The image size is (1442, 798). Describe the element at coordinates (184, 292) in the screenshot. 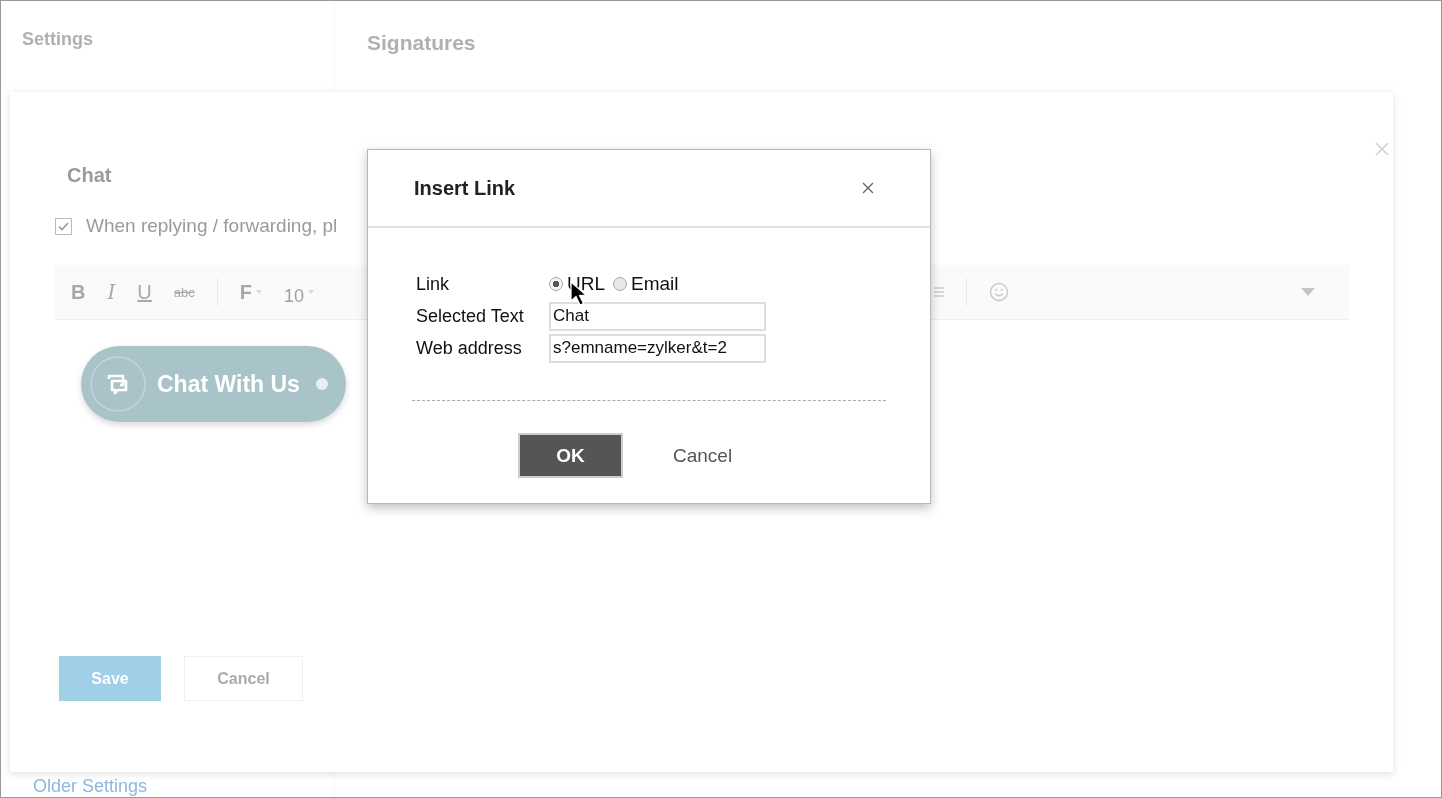

I see `toolbar-button: abc` at that location.